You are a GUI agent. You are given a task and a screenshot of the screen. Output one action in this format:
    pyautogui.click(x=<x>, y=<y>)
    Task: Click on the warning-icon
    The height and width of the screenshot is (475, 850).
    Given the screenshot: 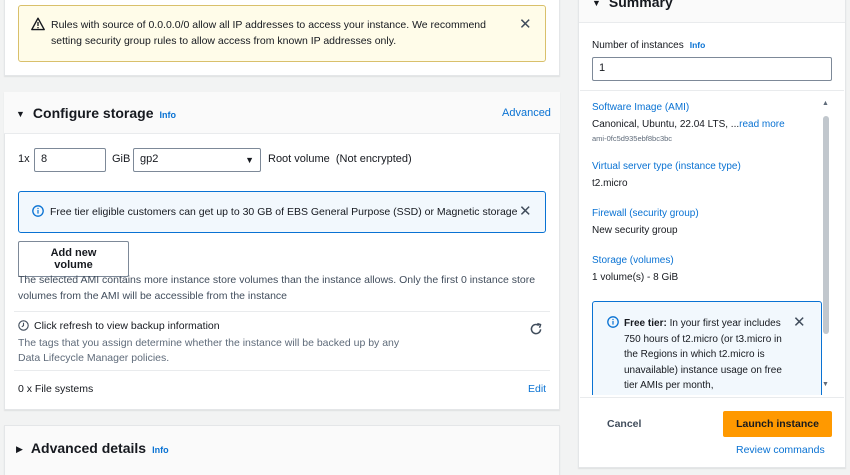 What is the action you would take?
    pyautogui.click(x=38, y=24)
    